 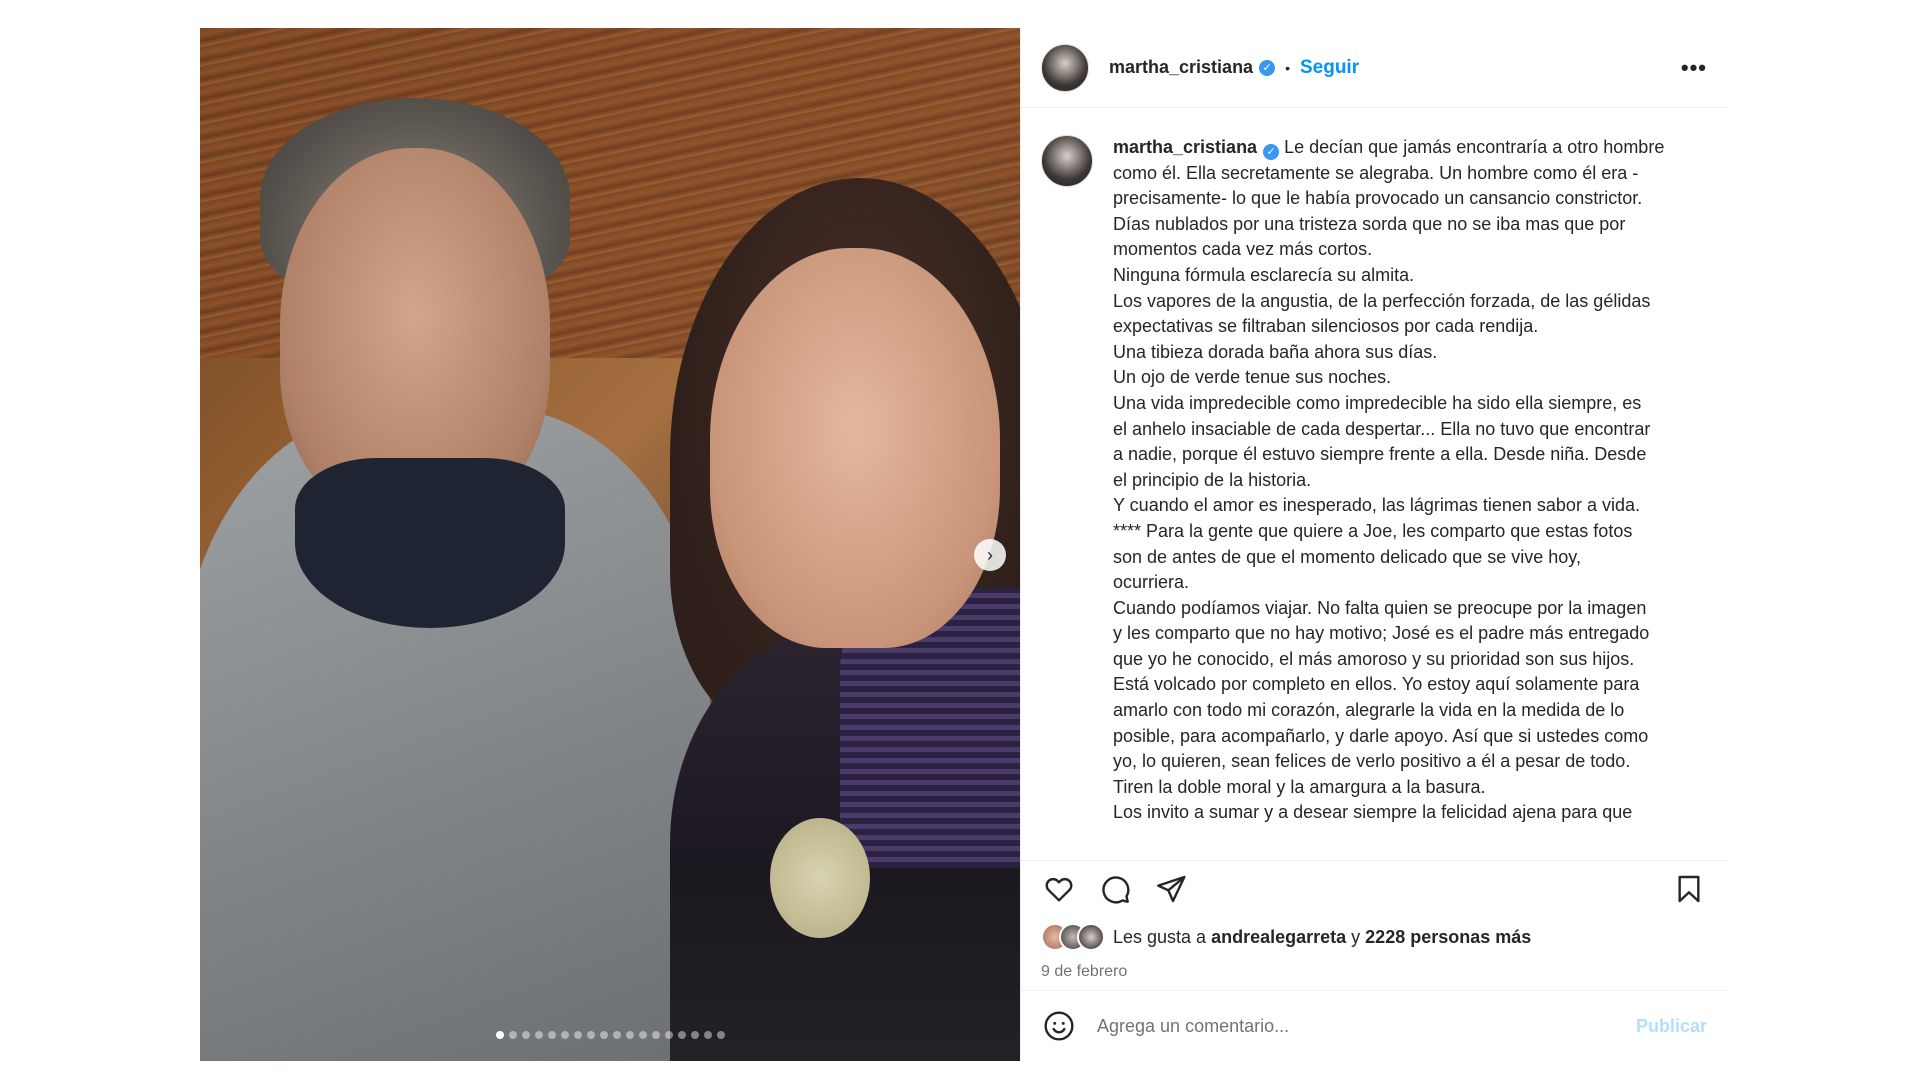 I want to click on likes-middle: y, so click(x=1356, y=936).